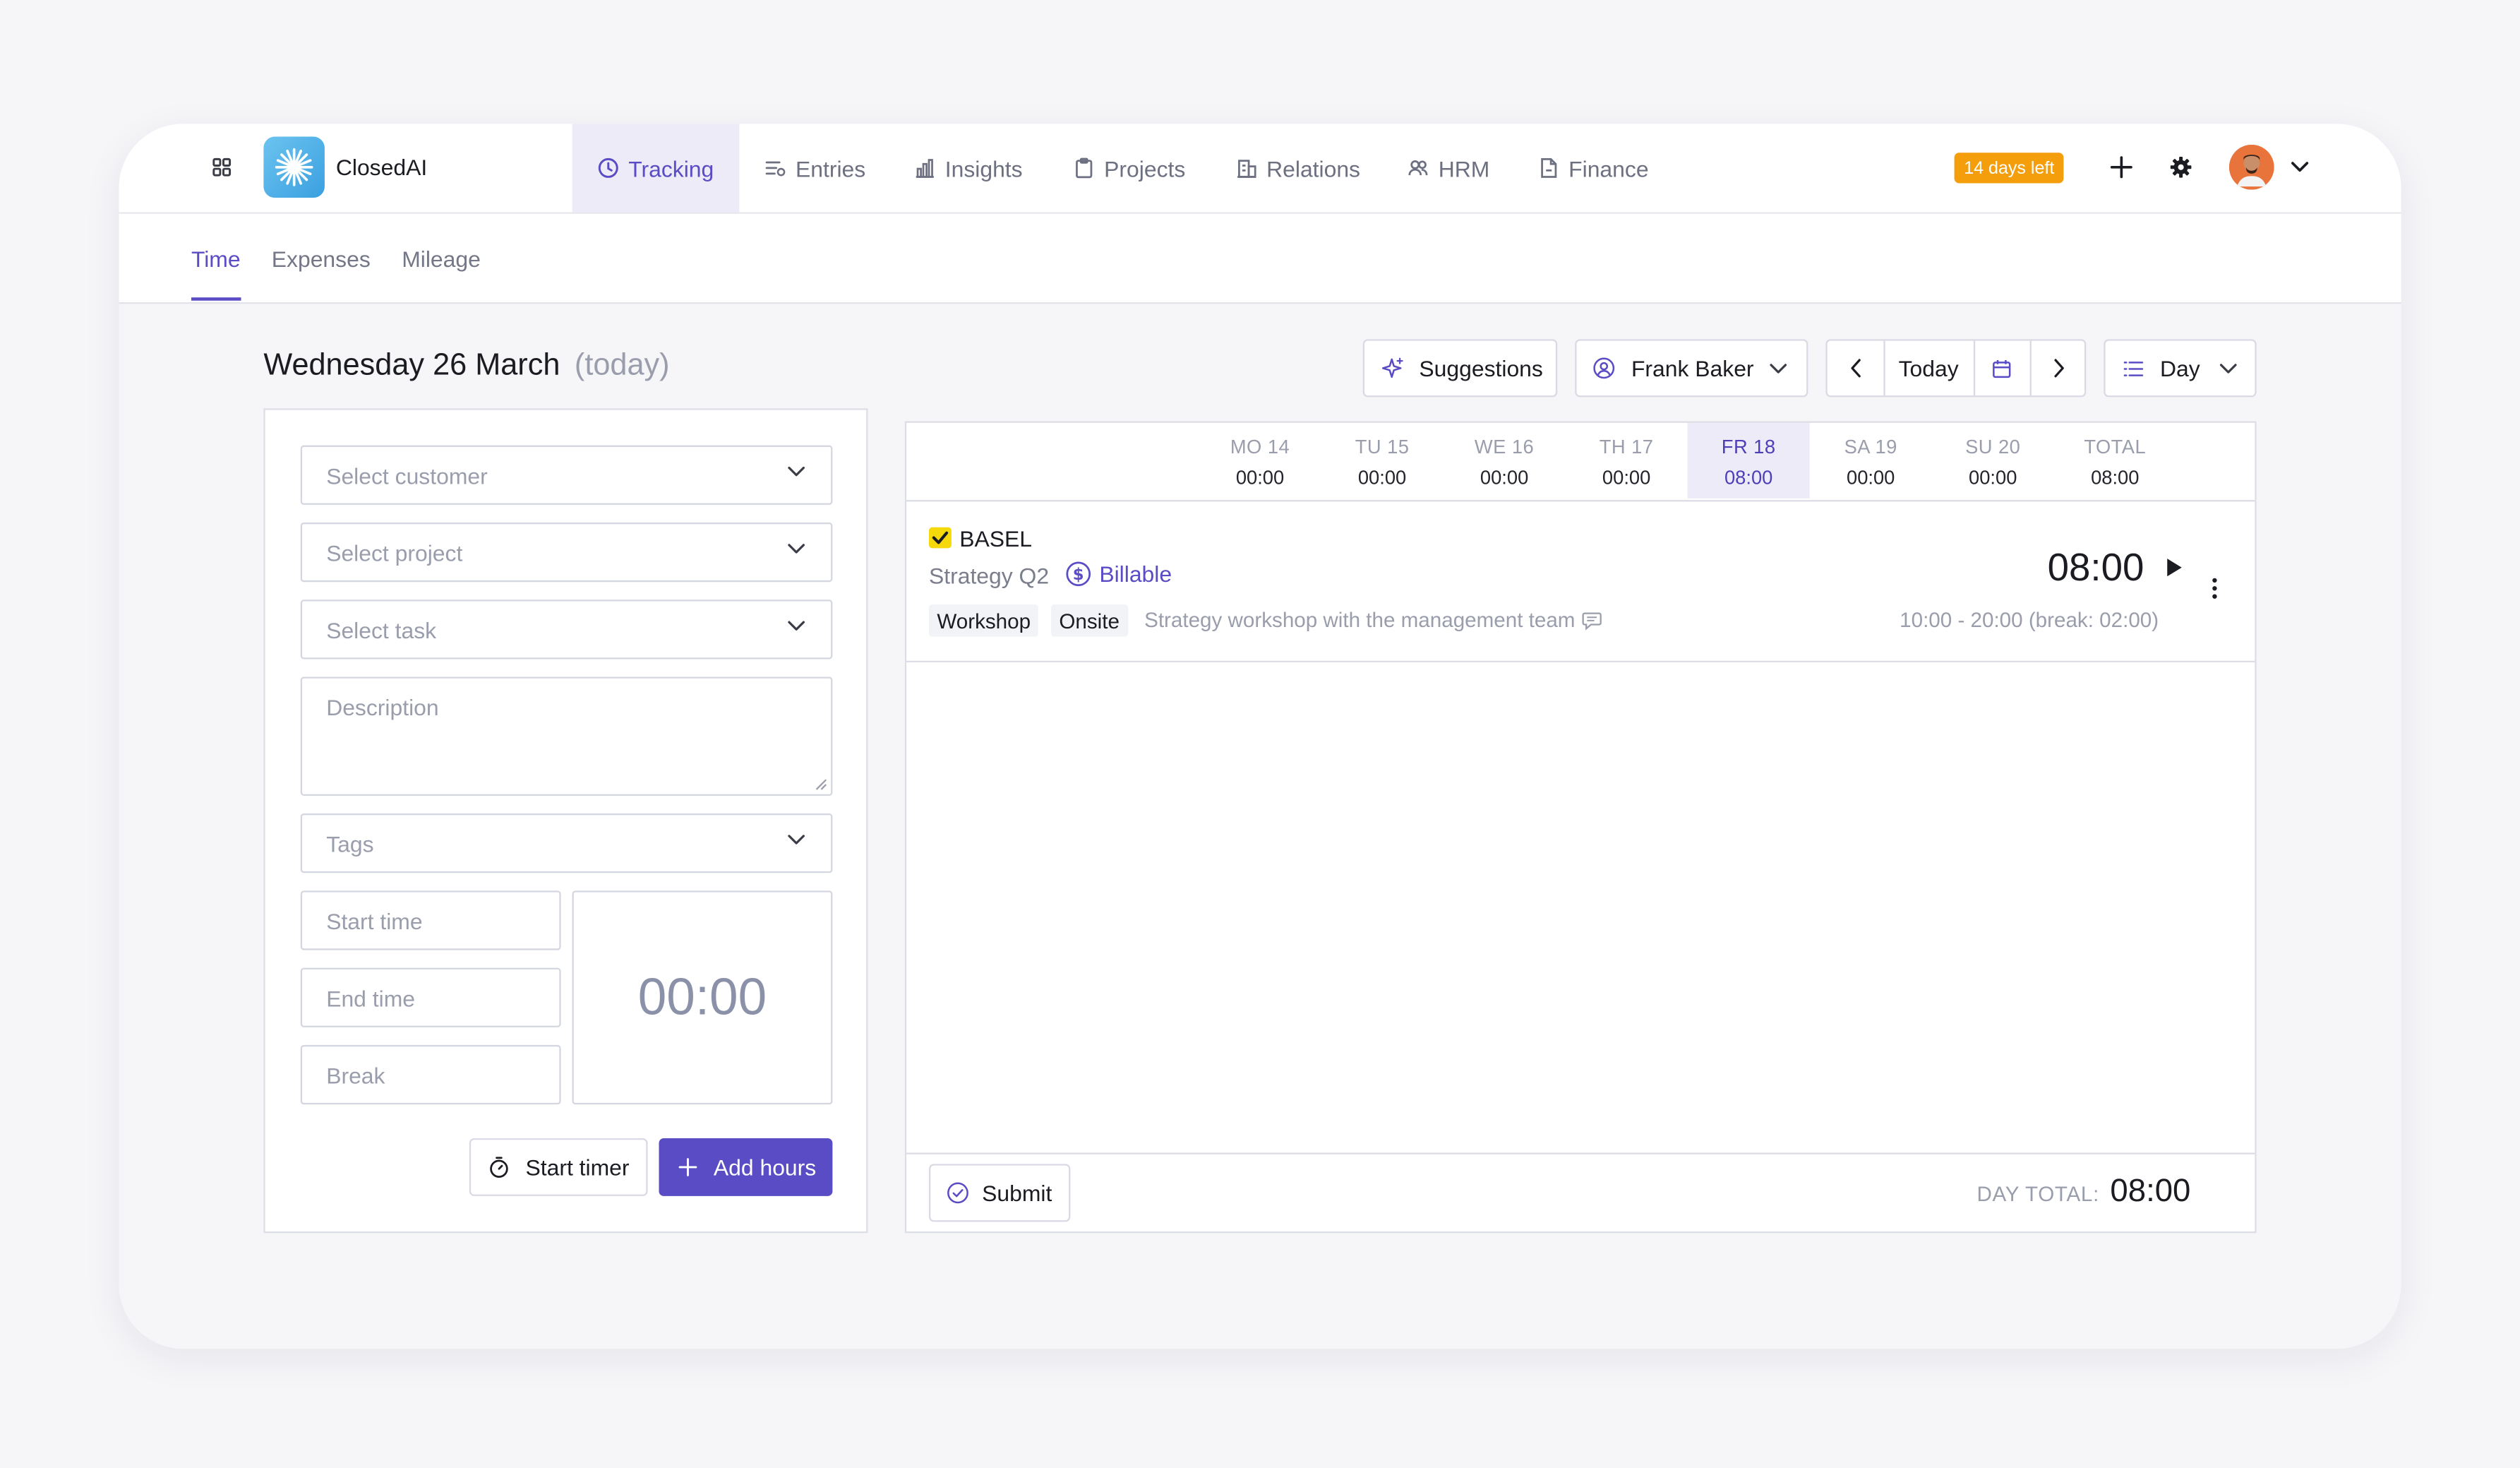 This screenshot has width=2520, height=1468. Describe the element at coordinates (1145, 168) in the screenshot. I see `nav-projects-label: Projects` at that location.